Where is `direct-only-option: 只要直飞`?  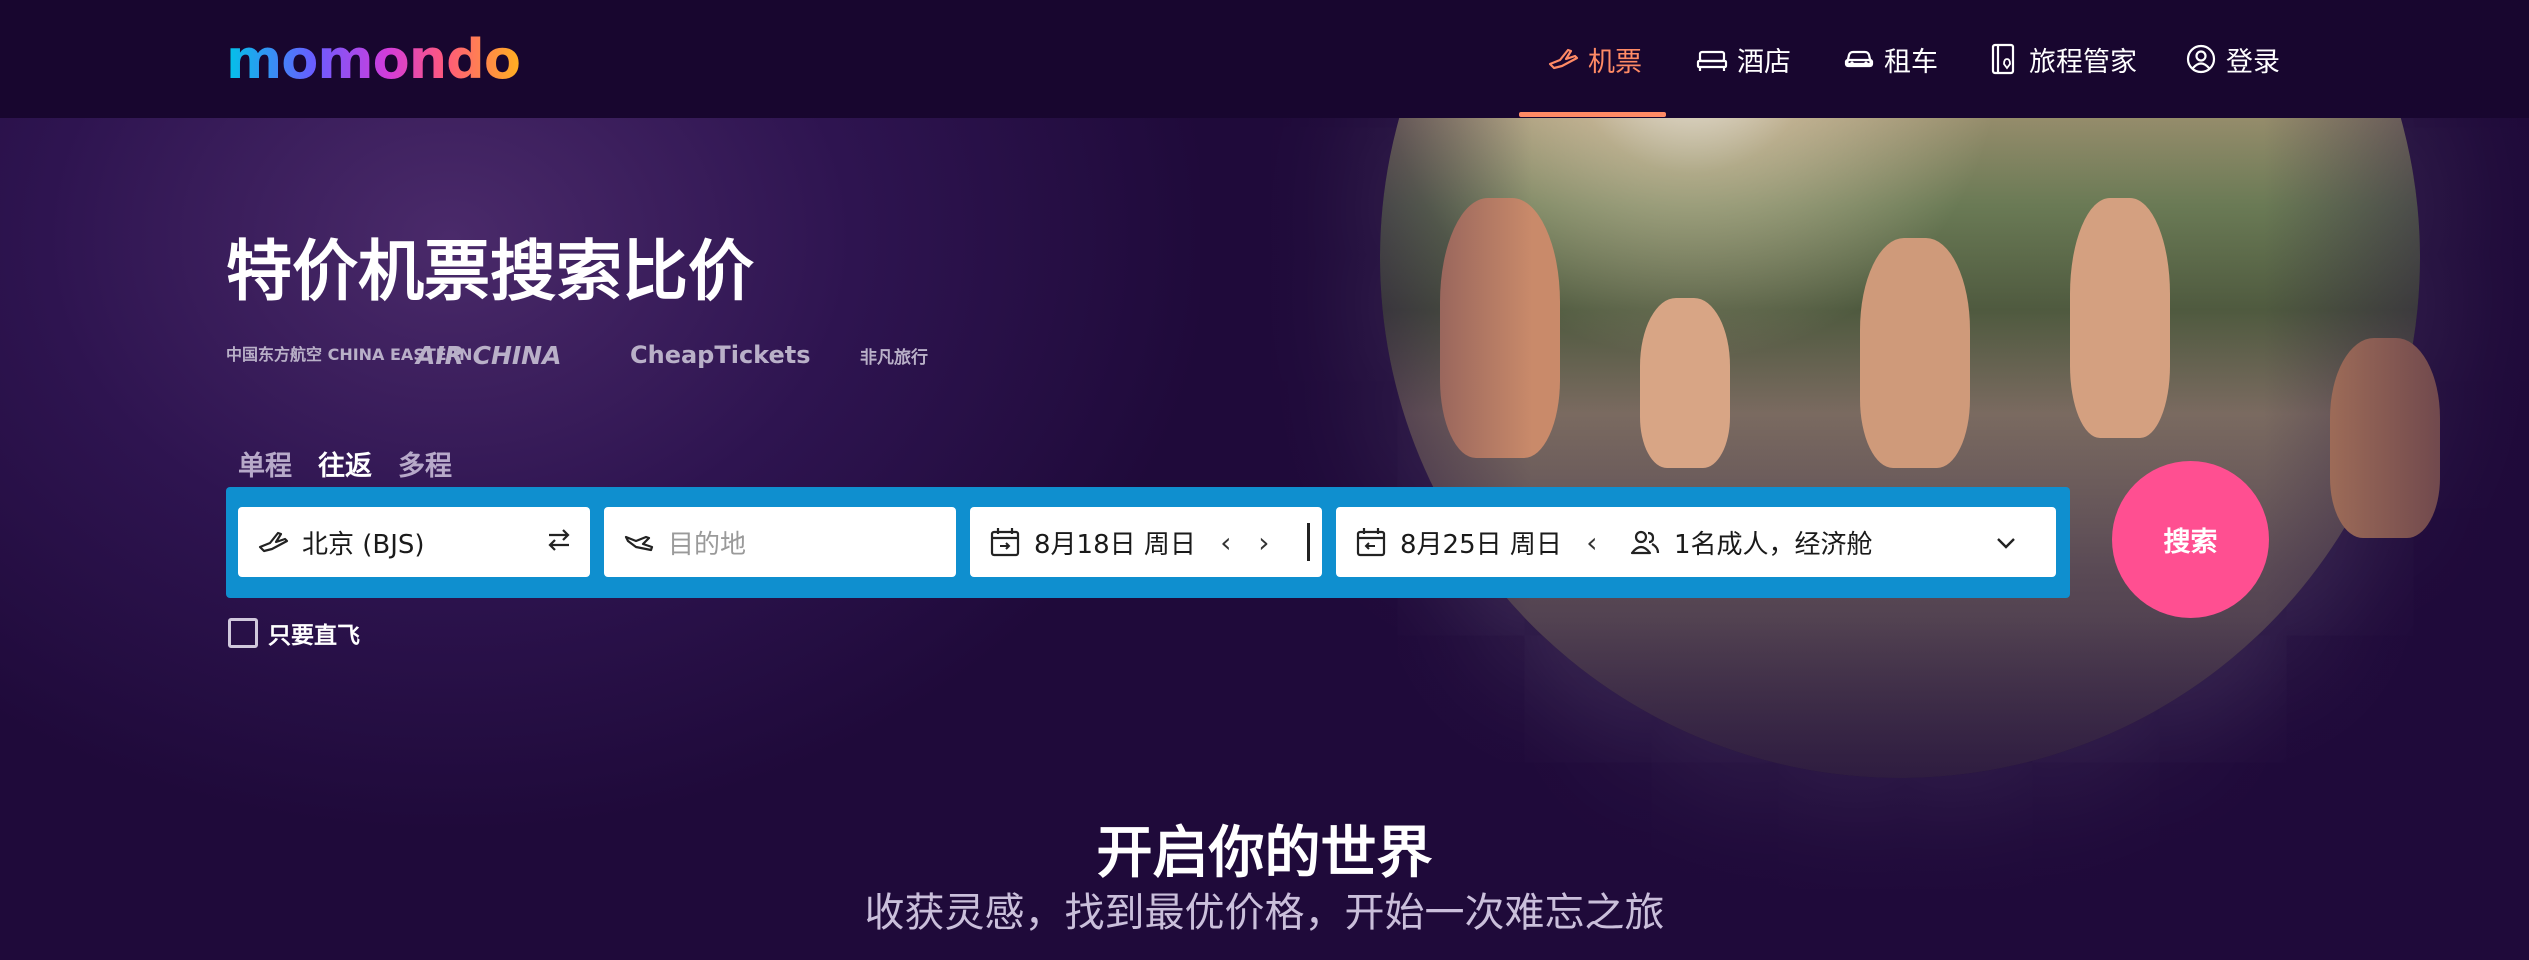 direct-only-option: 只要直飞 is located at coordinates (294, 633).